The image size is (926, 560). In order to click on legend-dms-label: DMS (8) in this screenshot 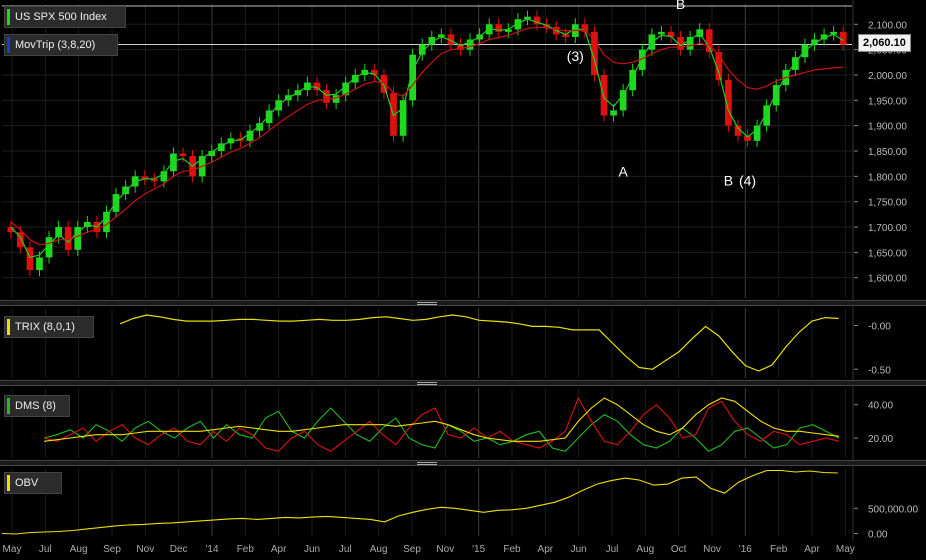, I will do `click(35, 406)`.